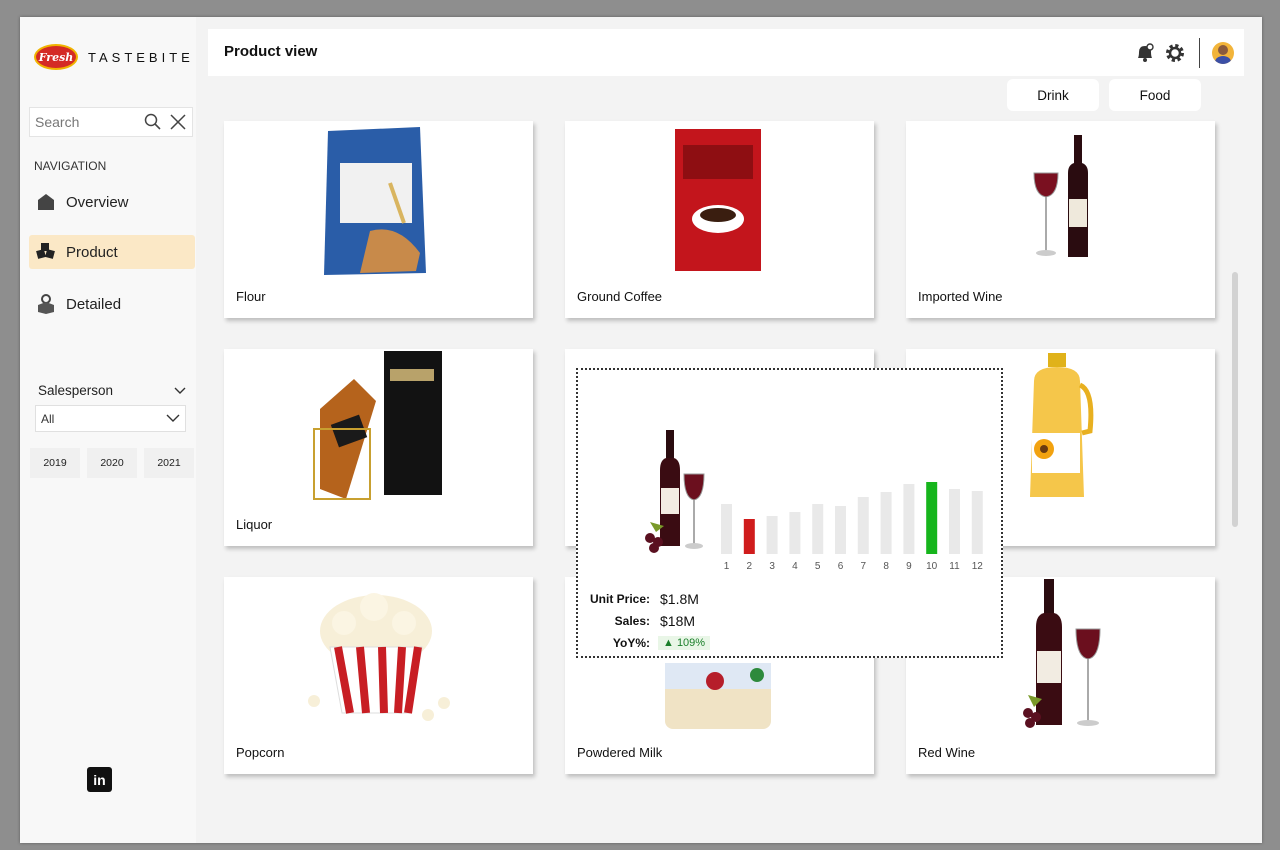 The width and height of the screenshot is (1280, 850). What do you see at coordinates (88, 122) in the screenshot?
I see `search-input: Search` at bounding box center [88, 122].